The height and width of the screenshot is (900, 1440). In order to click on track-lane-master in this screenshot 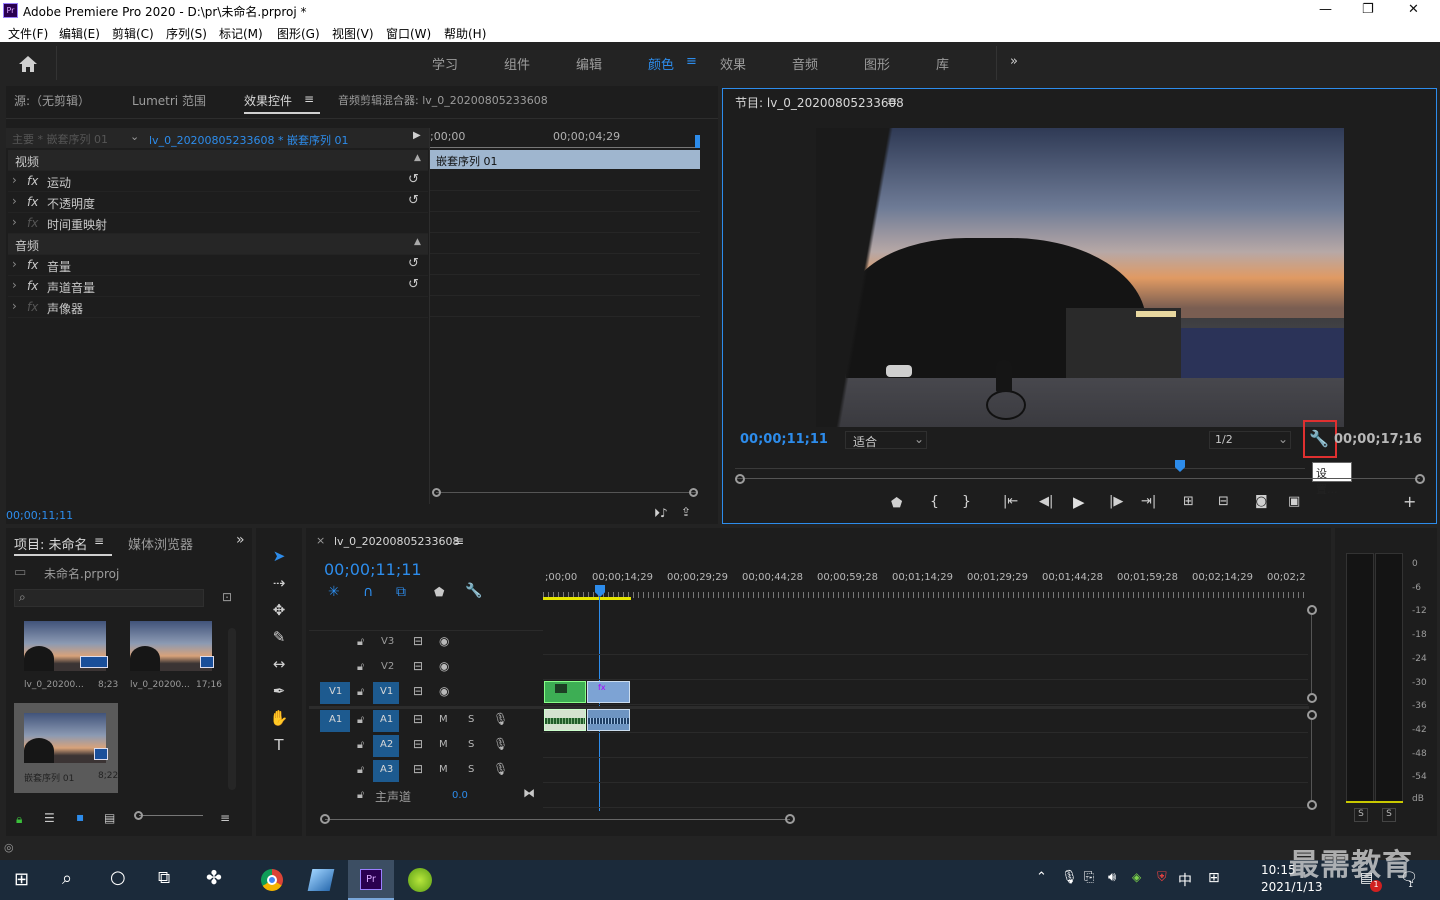, I will do `click(925, 796)`.